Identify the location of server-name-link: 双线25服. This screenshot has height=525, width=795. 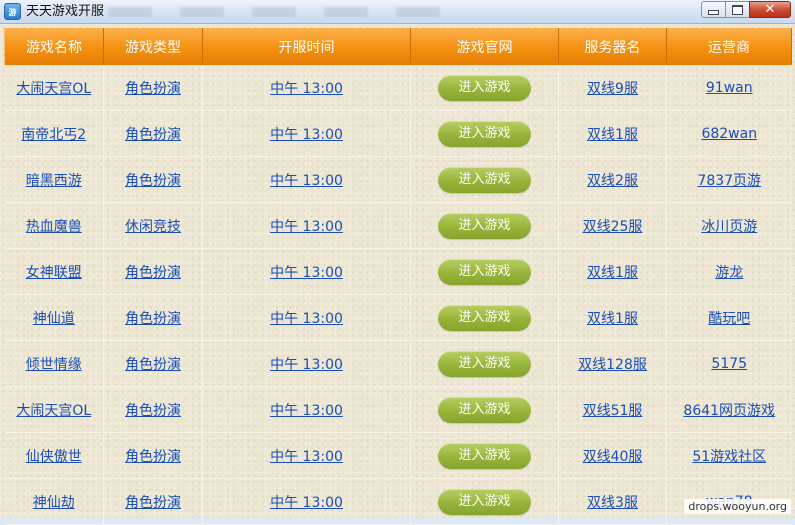
(613, 227).